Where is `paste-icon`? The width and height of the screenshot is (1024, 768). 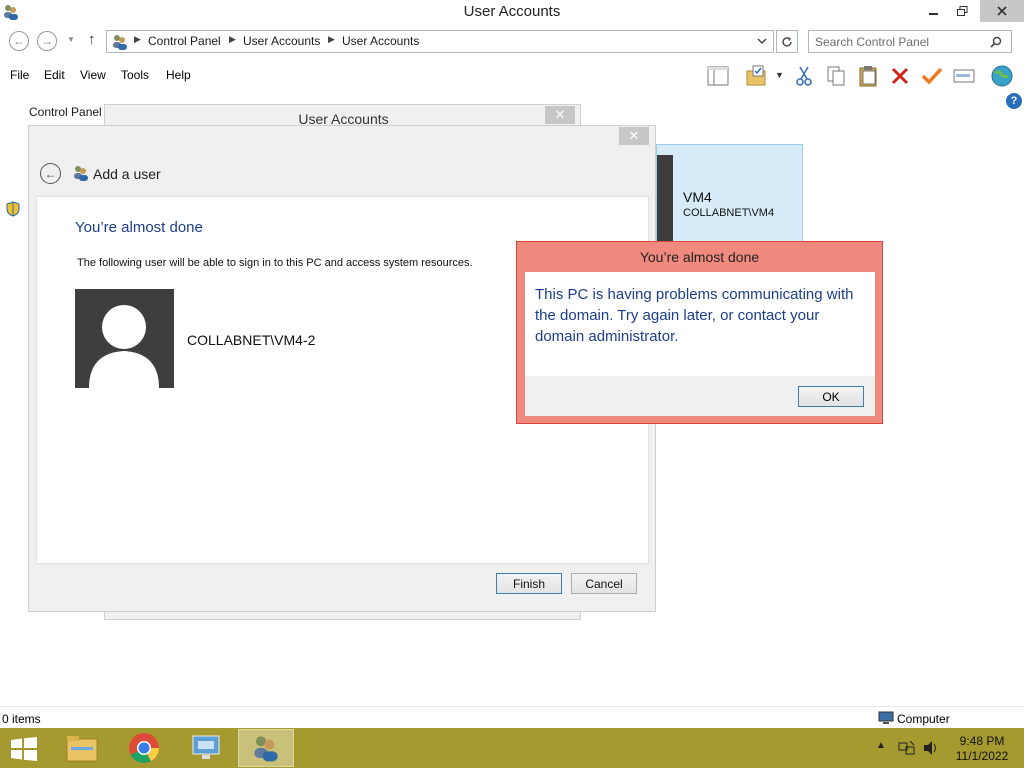
paste-icon is located at coordinates (868, 76).